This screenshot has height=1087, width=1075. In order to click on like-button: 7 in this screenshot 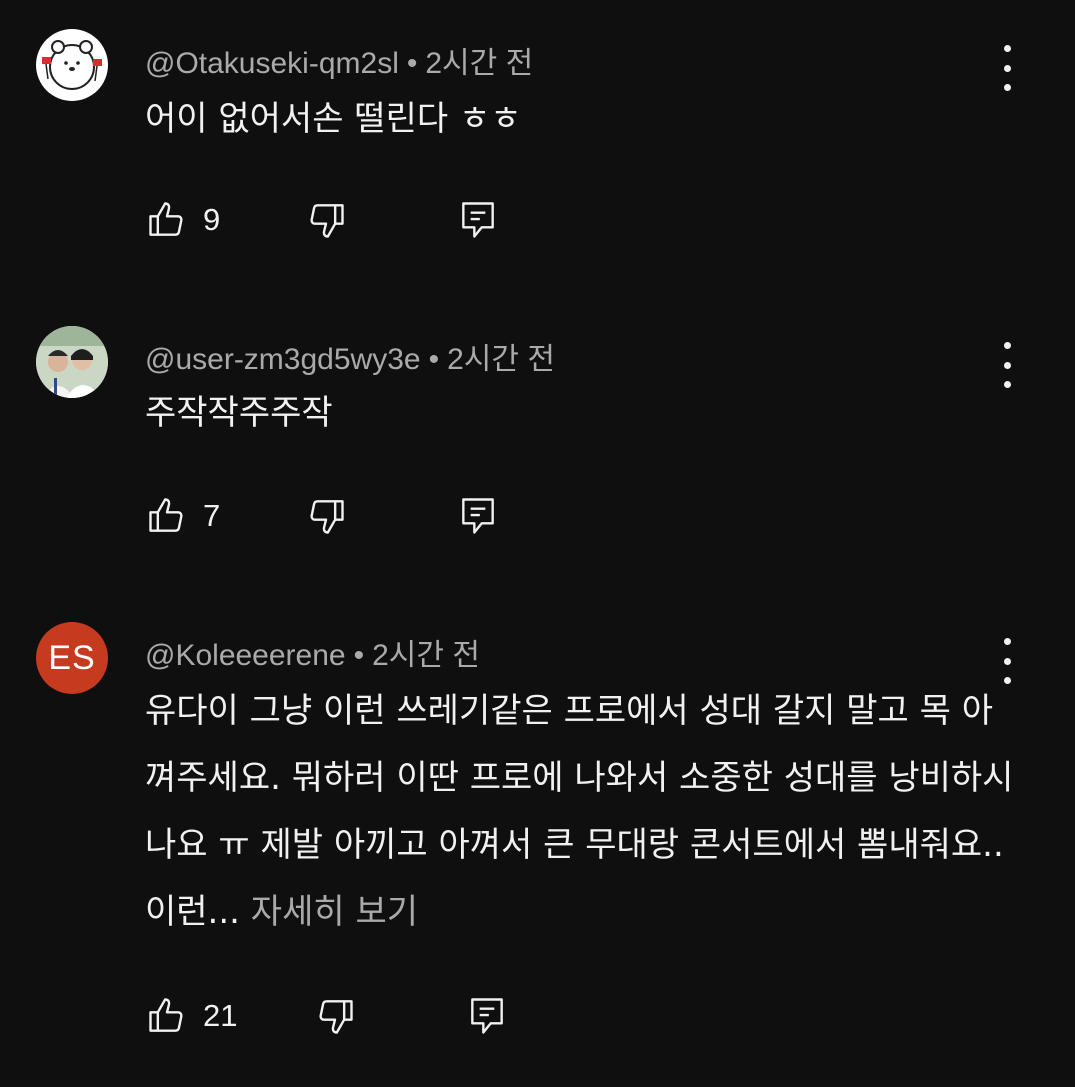, I will do `click(182, 516)`.